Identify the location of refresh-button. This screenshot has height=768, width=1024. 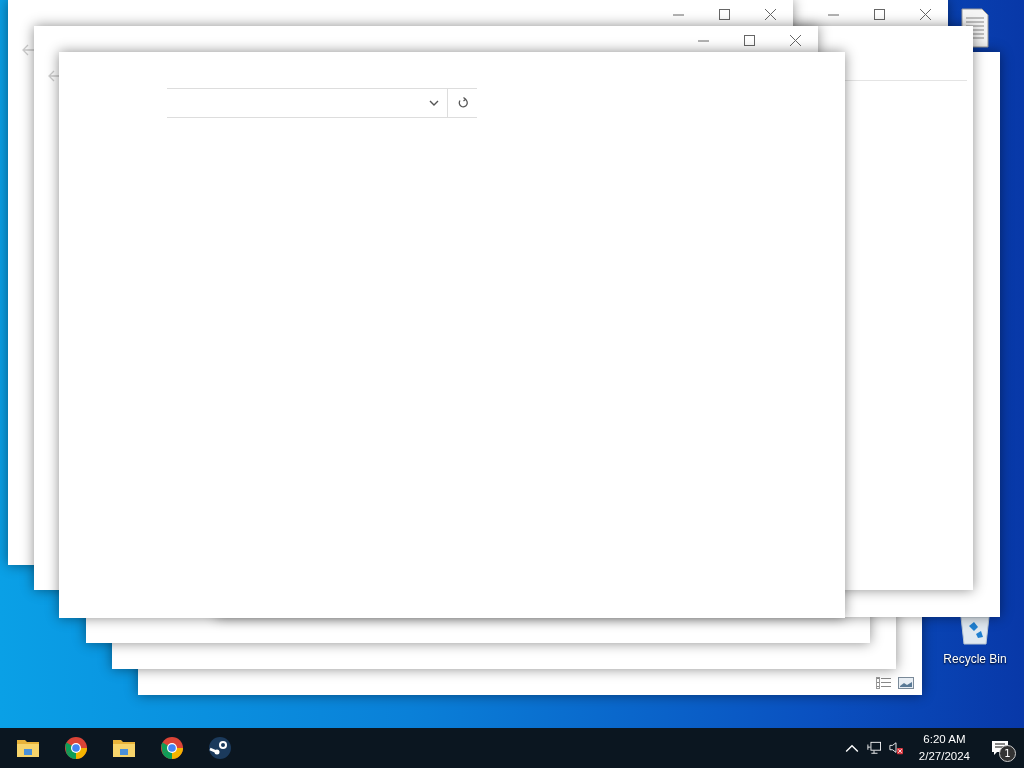
(462, 103).